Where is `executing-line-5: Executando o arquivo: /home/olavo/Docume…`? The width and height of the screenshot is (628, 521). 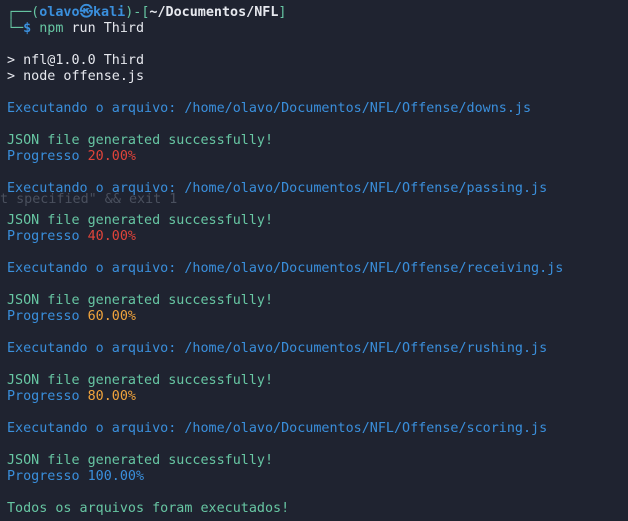 executing-line-5: Executando o arquivo: /home/olavo/Docume… is located at coordinates (277, 428).